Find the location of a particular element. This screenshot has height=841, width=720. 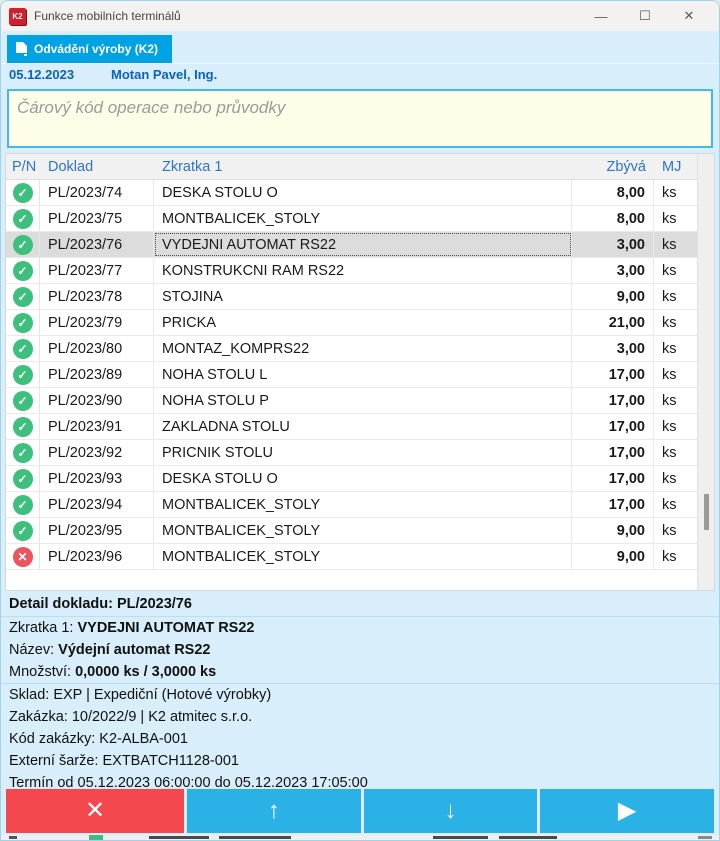

status-error-icon: ✕ is located at coordinates (22, 556).